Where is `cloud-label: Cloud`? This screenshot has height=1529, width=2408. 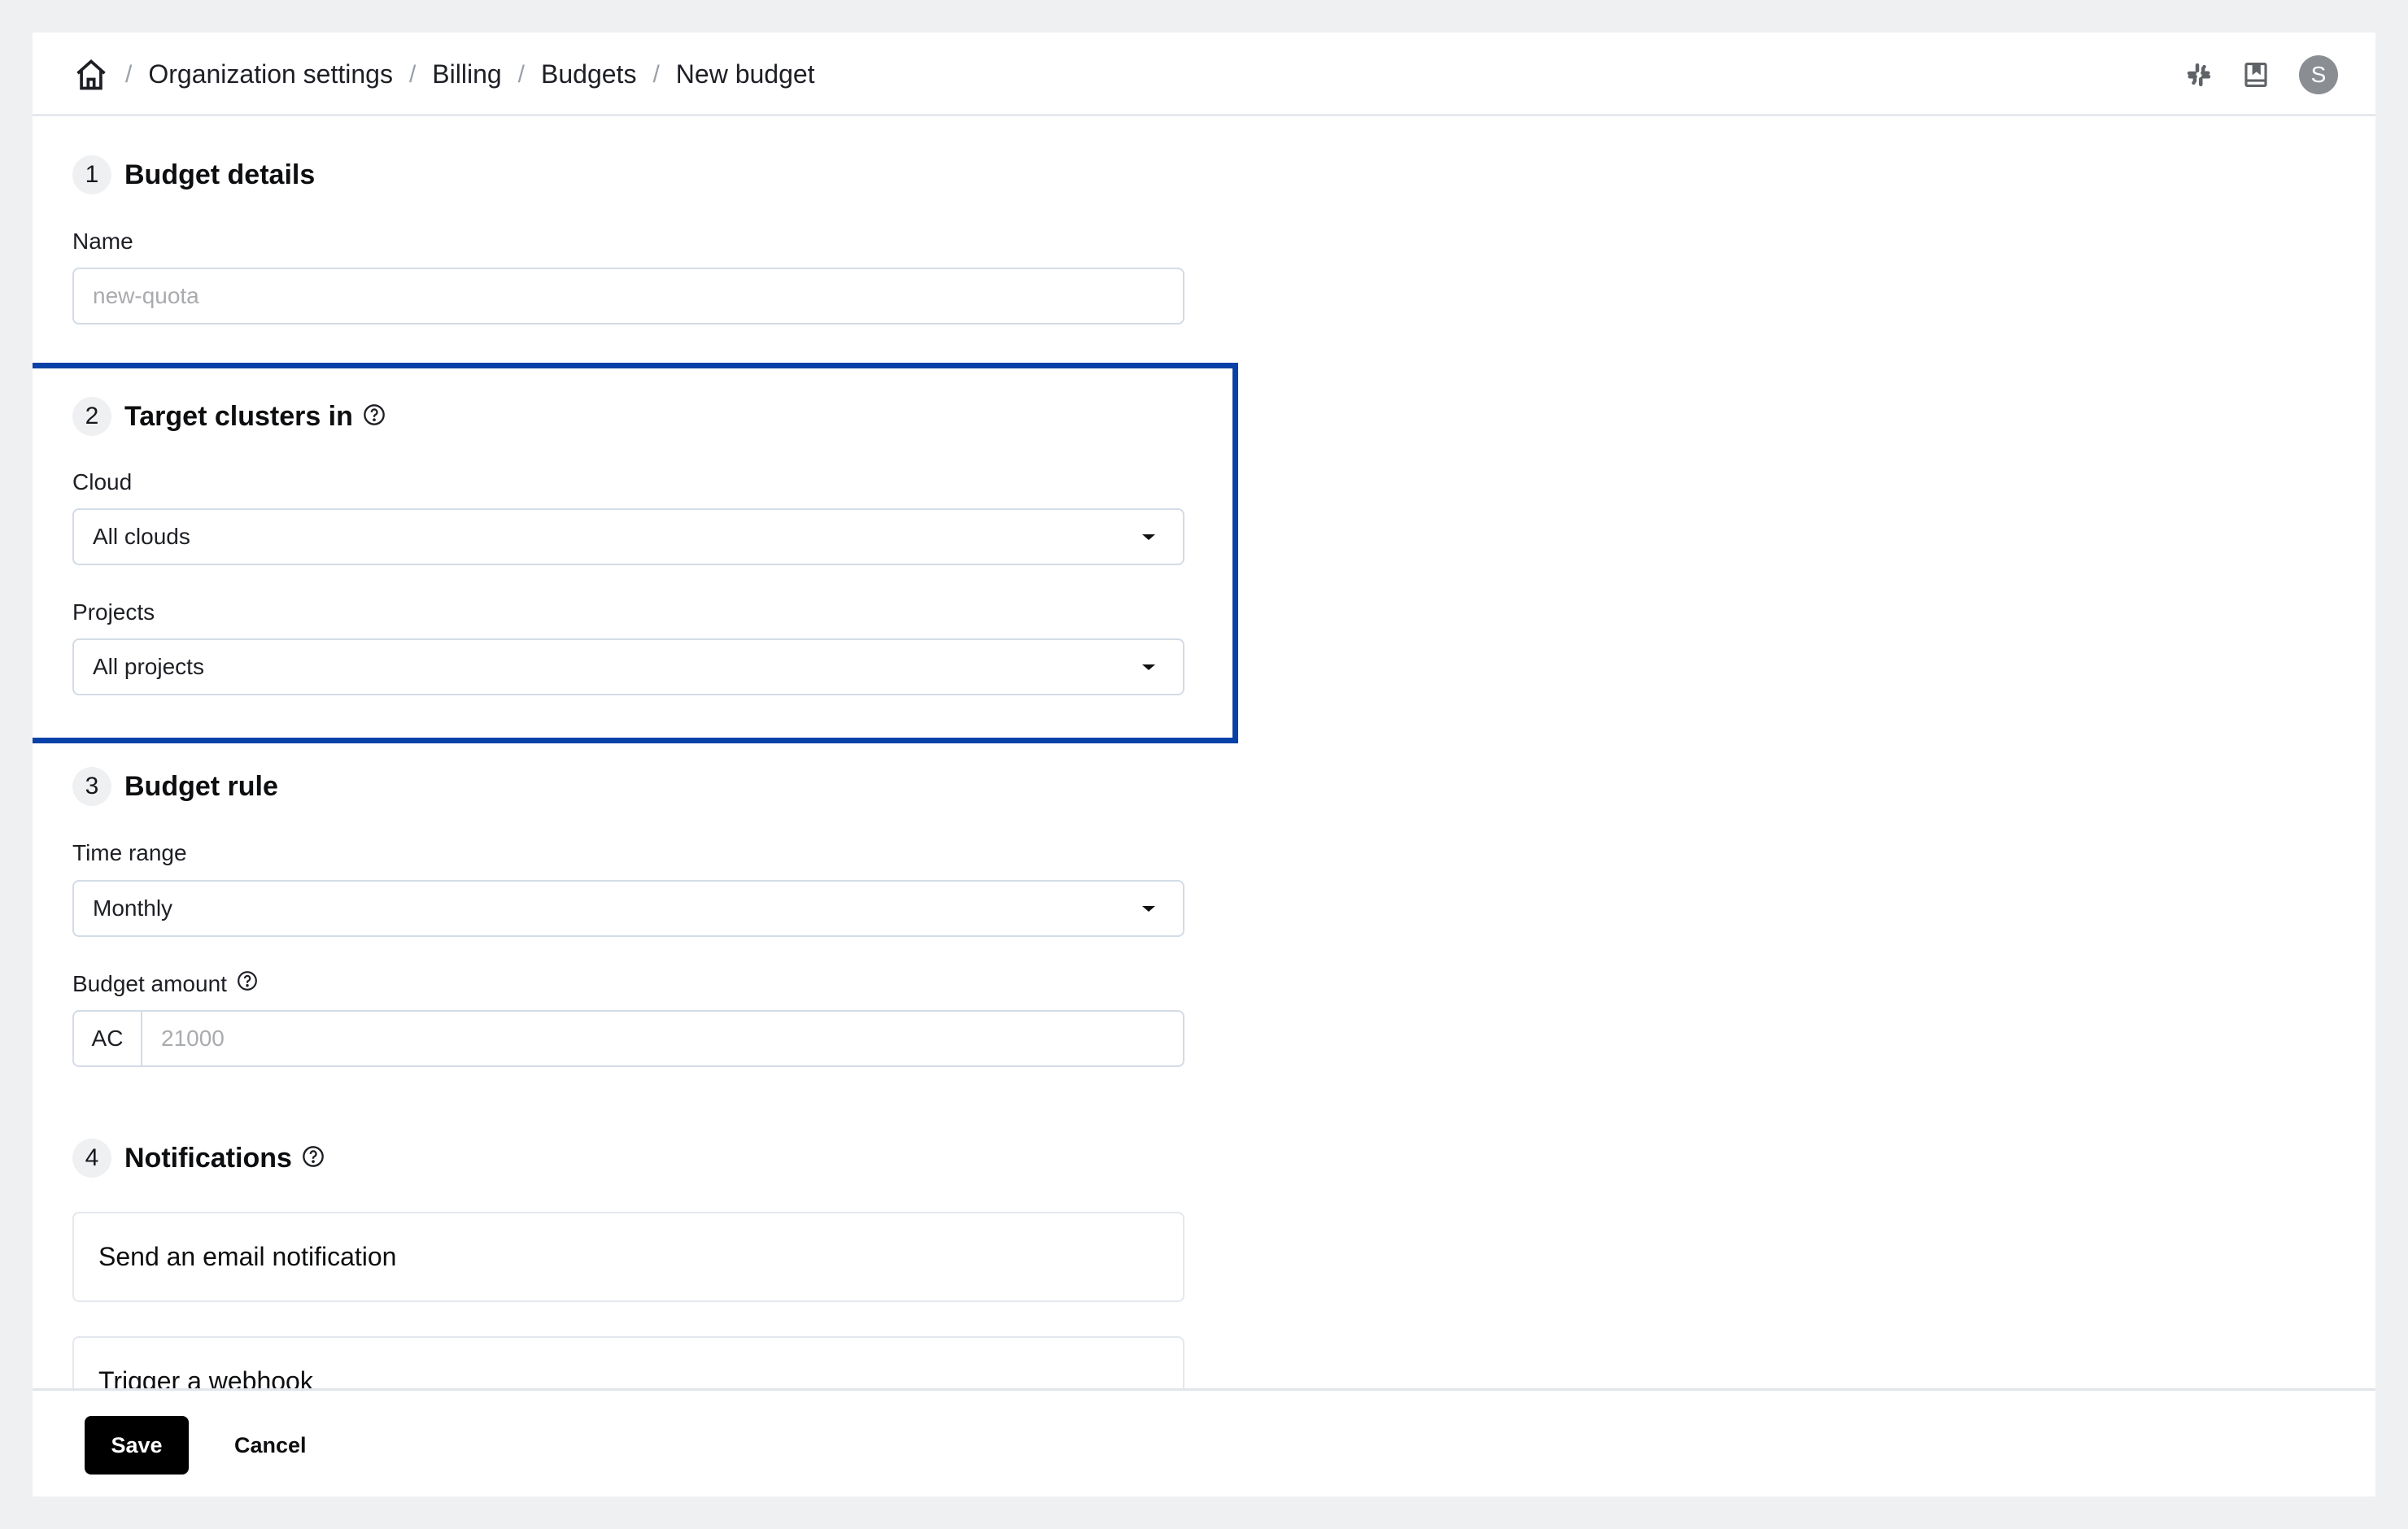
cloud-label: Cloud is located at coordinates (102, 481).